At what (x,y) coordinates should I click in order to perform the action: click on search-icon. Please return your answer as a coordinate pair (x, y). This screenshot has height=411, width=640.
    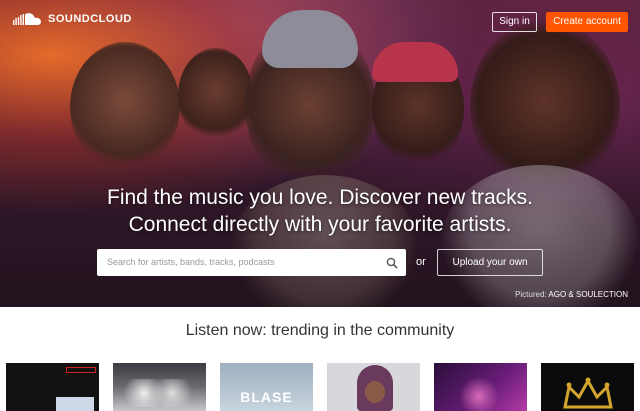
    Looking at the image, I should click on (392, 265).